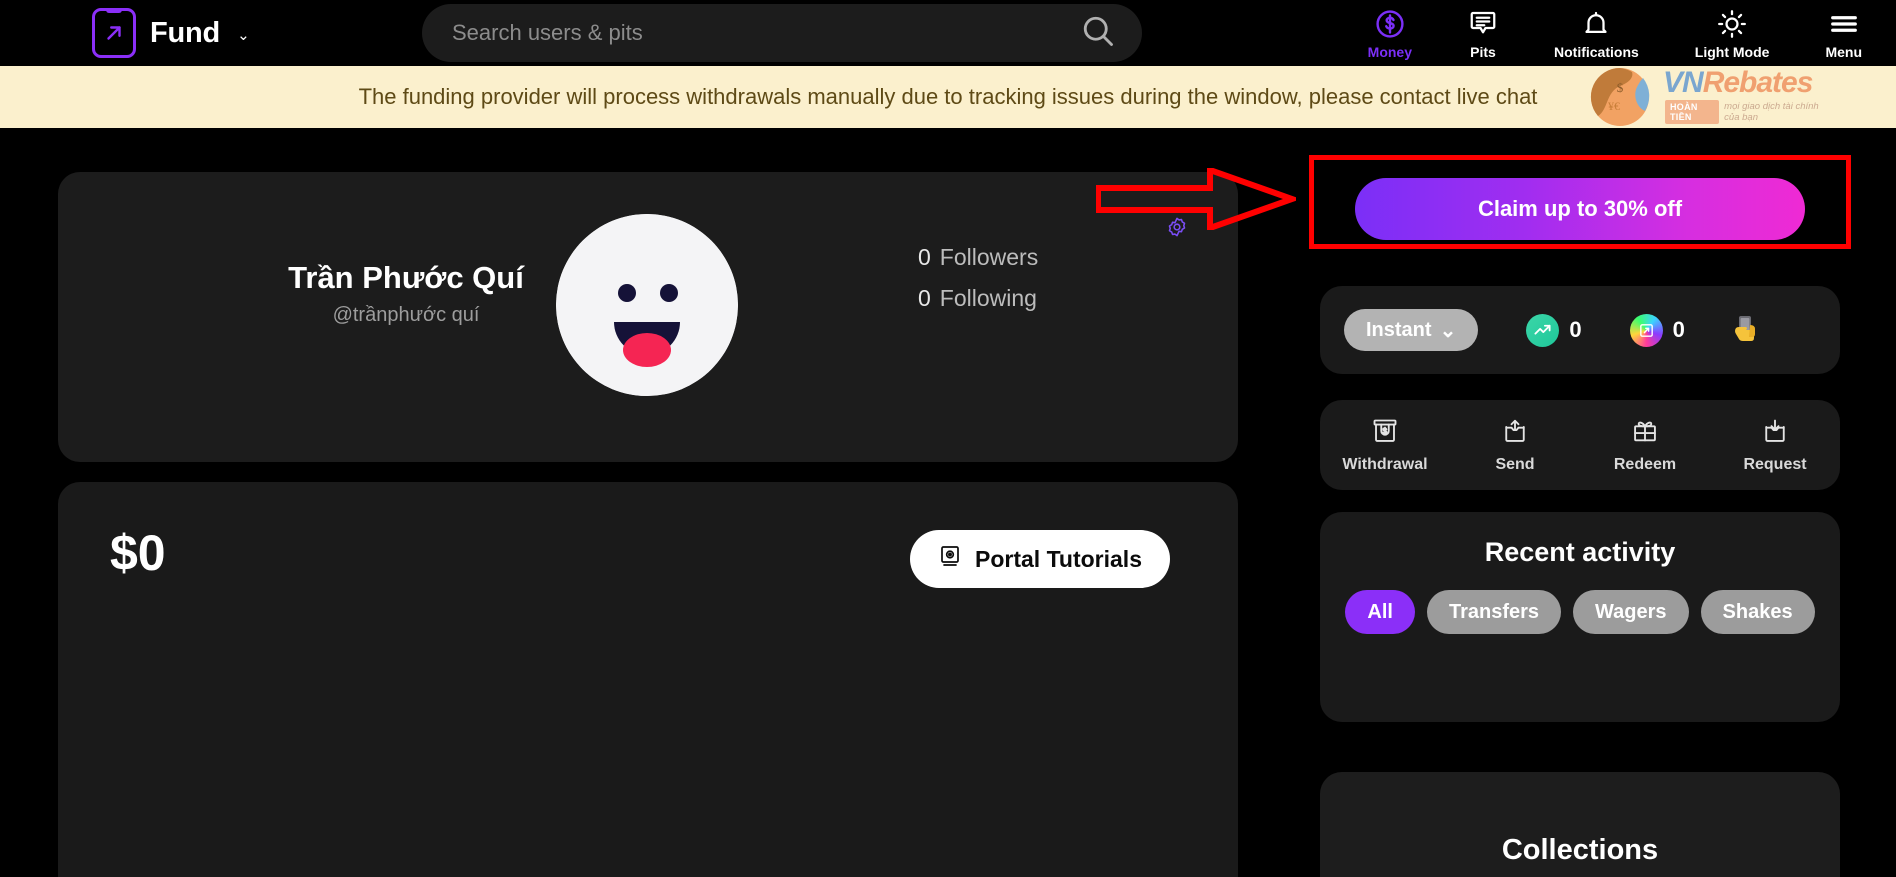 Image resolution: width=1896 pixels, height=877 pixels. I want to click on stat-following-label: Following, so click(988, 298).